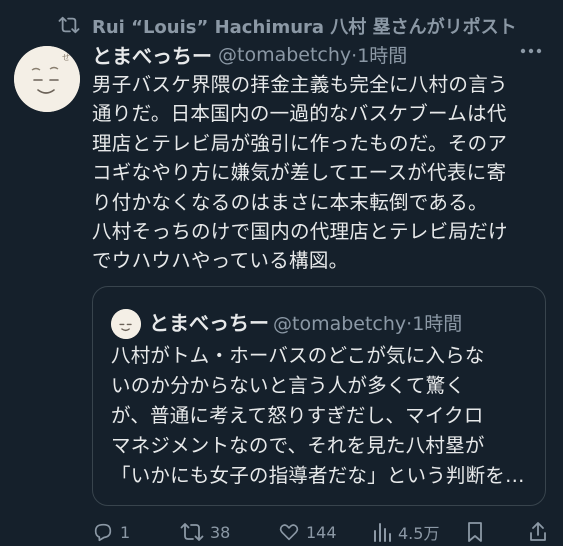  What do you see at coordinates (103, 532) in the screenshot?
I see `reply-icon` at bounding box center [103, 532].